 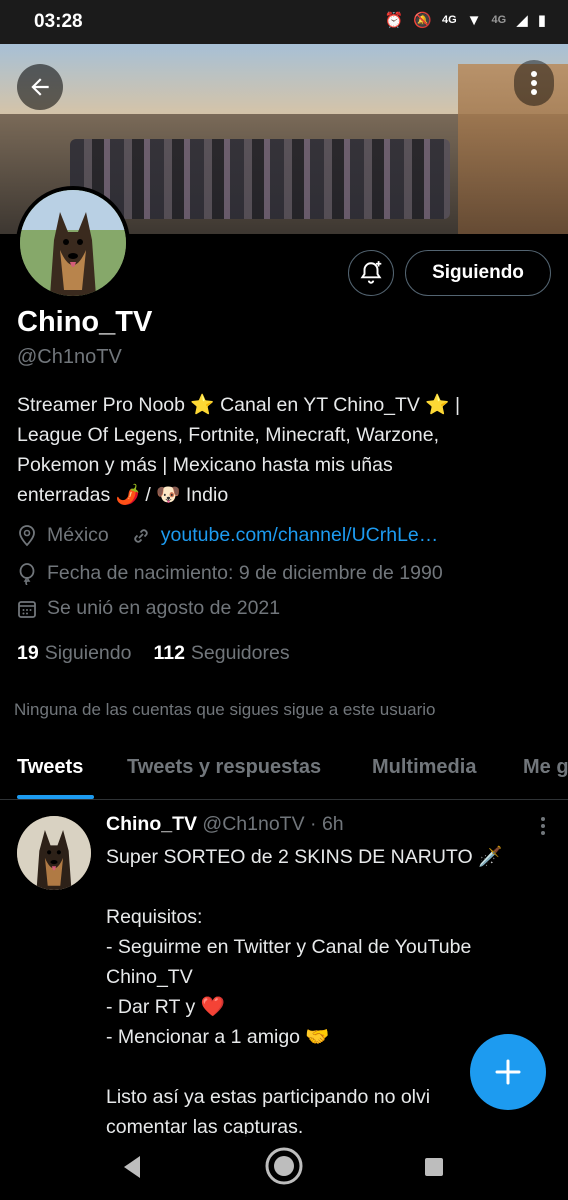 I want to click on tab-tweets: Tweets, so click(x=50, y=767).